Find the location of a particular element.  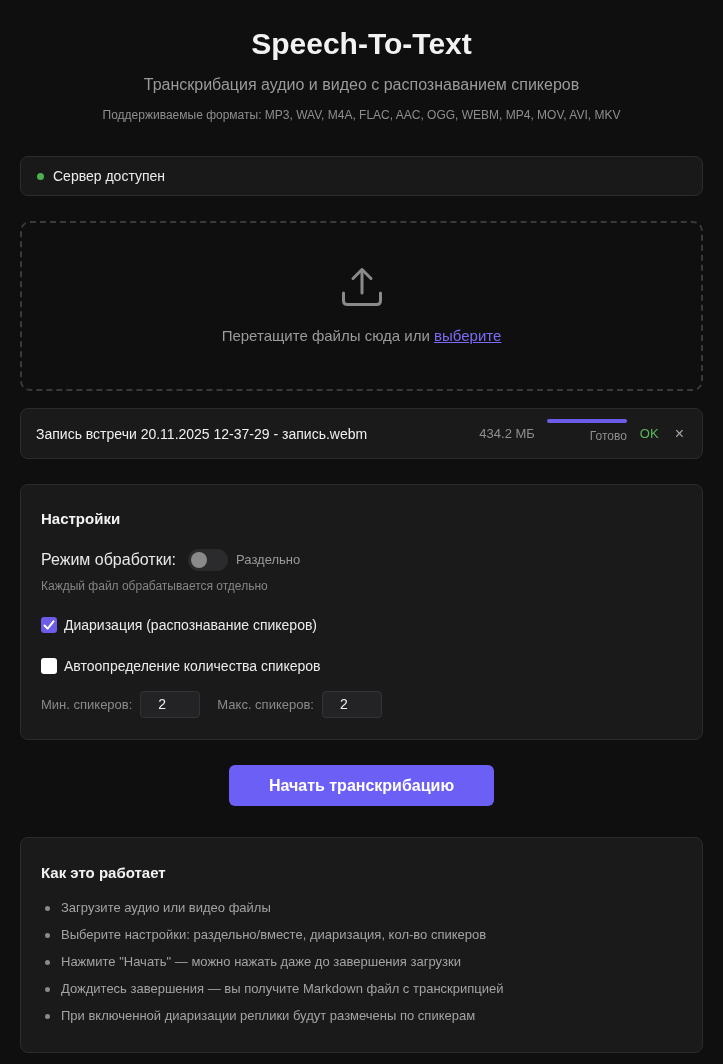

checkbox-label: Диаризация (распознавание спикеров) is located at coordinates (191, 625).